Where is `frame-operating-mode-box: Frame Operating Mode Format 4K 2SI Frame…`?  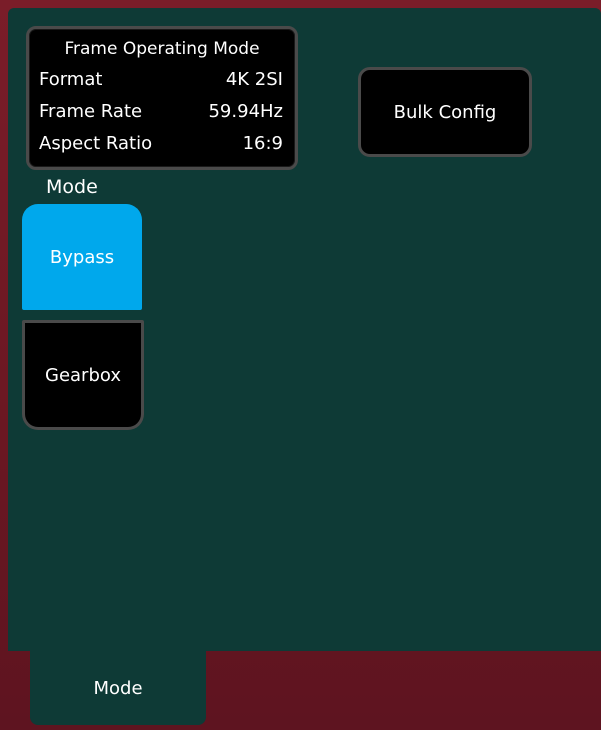 frame-operating-mode-box: Frame Operating Mode Format 4K 2SI Frame… is located at coordinates (162, 98).